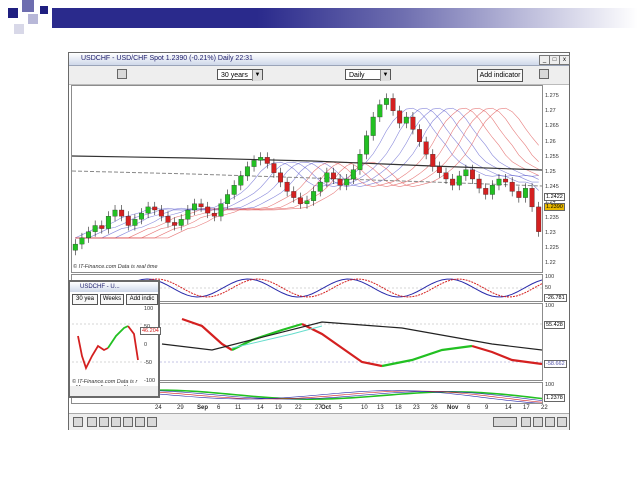  What do you see at coordinates (278, 408) in the screenshot?
I see `date-axis-label: 19` at bounding box center [278, 408].